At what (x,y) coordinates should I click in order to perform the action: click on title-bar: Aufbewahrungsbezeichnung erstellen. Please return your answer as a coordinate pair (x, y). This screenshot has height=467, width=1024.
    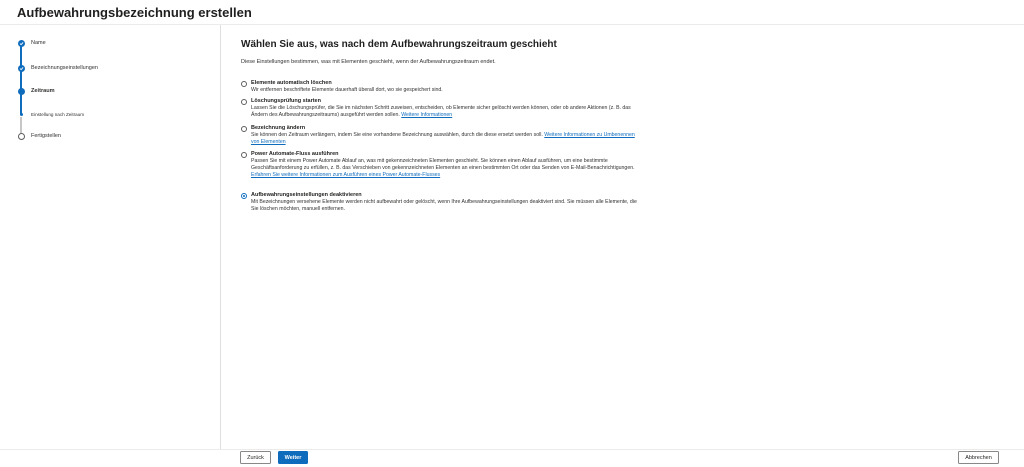
    Looking at the image, I should click on (512, 12).